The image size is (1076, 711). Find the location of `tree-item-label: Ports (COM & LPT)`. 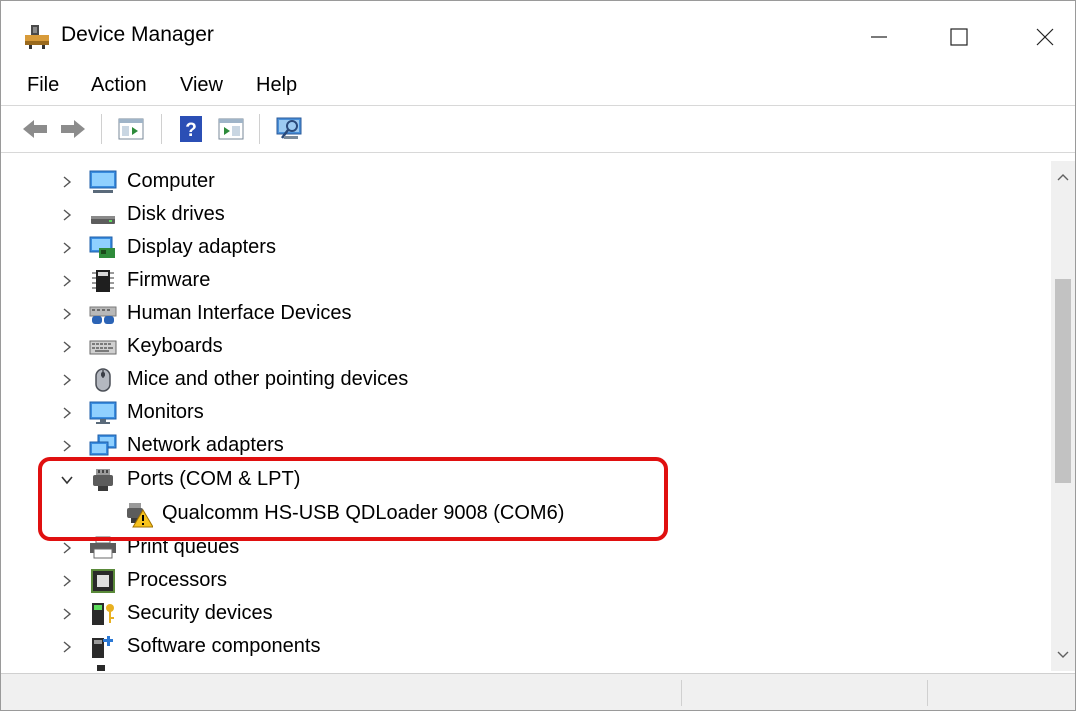

tree-item-label: Ports (COM & LPT) is located at coordinates (214, 479).